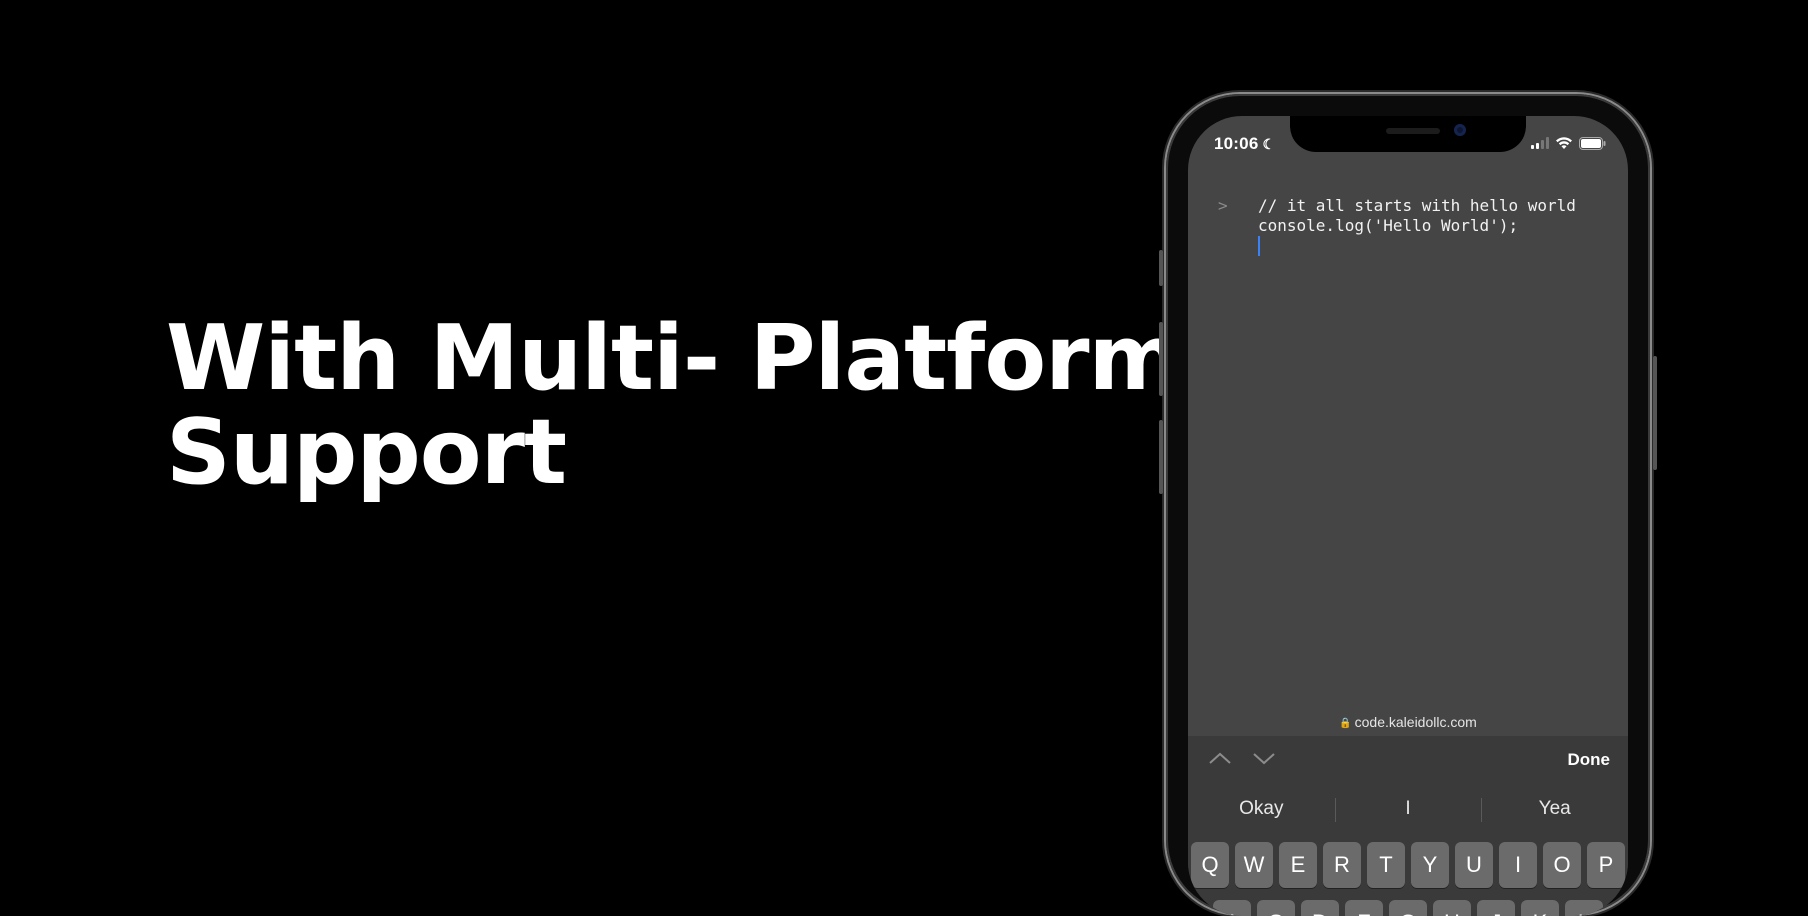 The image size is (1808, 916). Describe the element at coordinates (1562, 865) in the screenshot. I see `key-o: O` at that location.